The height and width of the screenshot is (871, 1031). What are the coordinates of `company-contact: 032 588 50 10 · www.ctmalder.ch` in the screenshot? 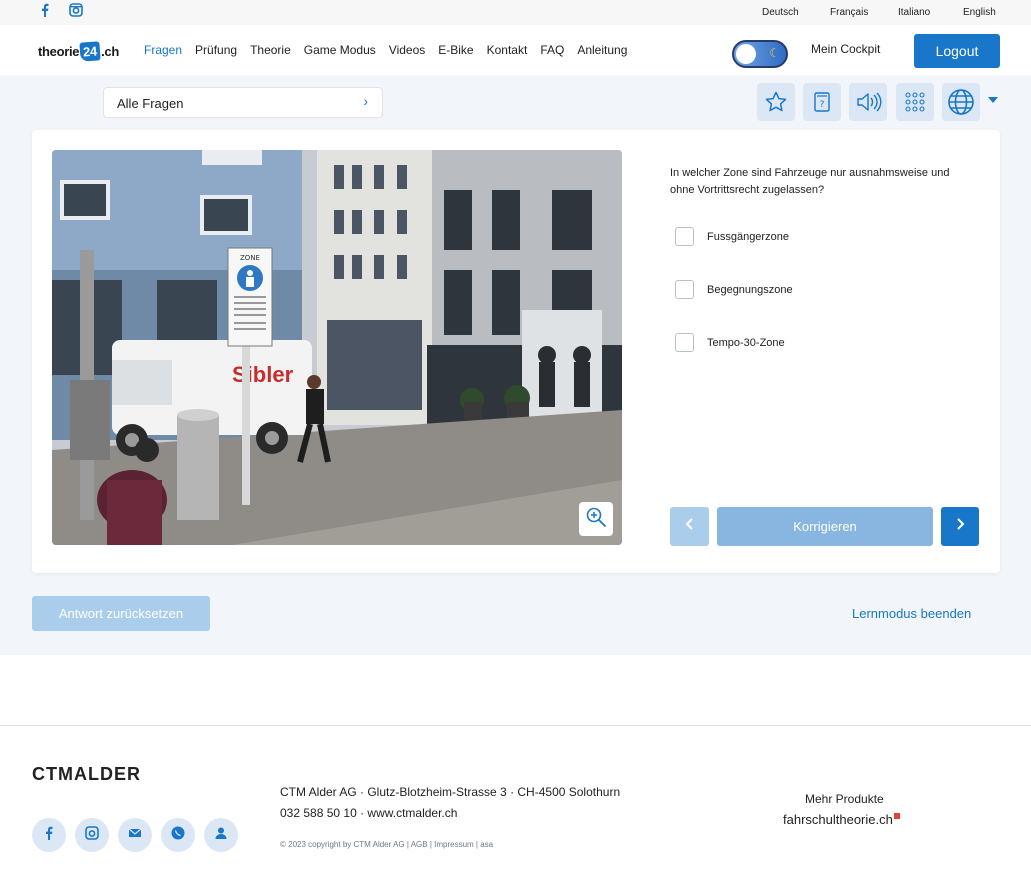 It's located at (369, 813).